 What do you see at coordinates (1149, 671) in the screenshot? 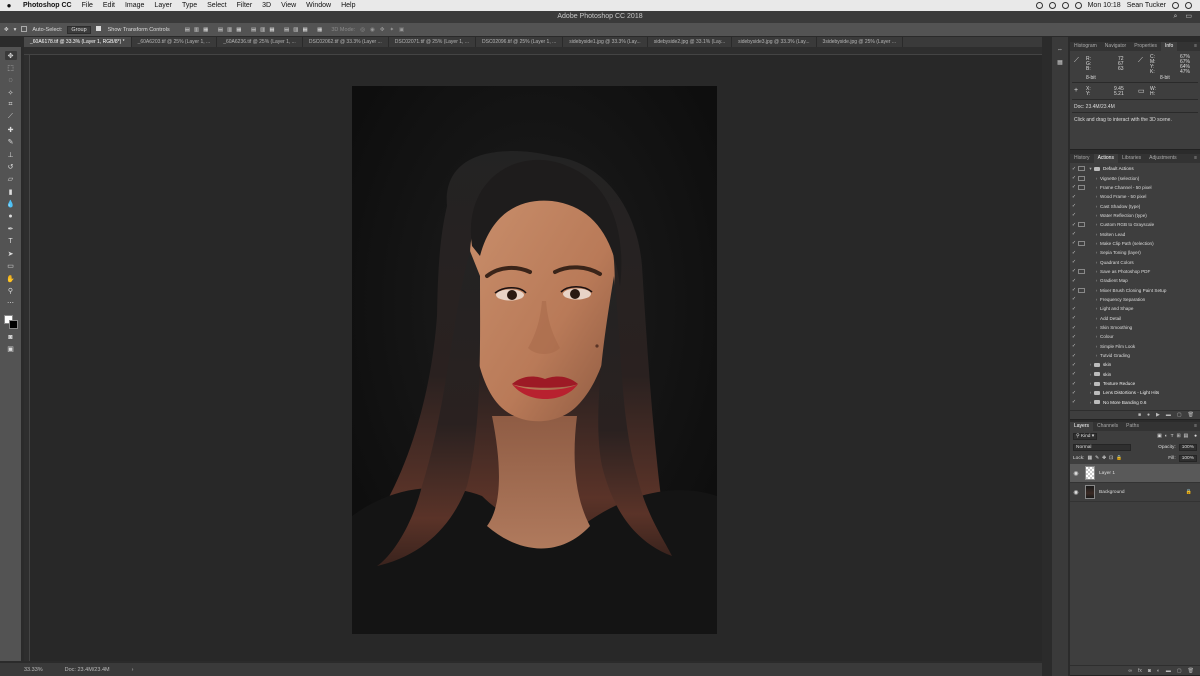
I see `mask-icon: ◙` at bounding box center [1149, 671].